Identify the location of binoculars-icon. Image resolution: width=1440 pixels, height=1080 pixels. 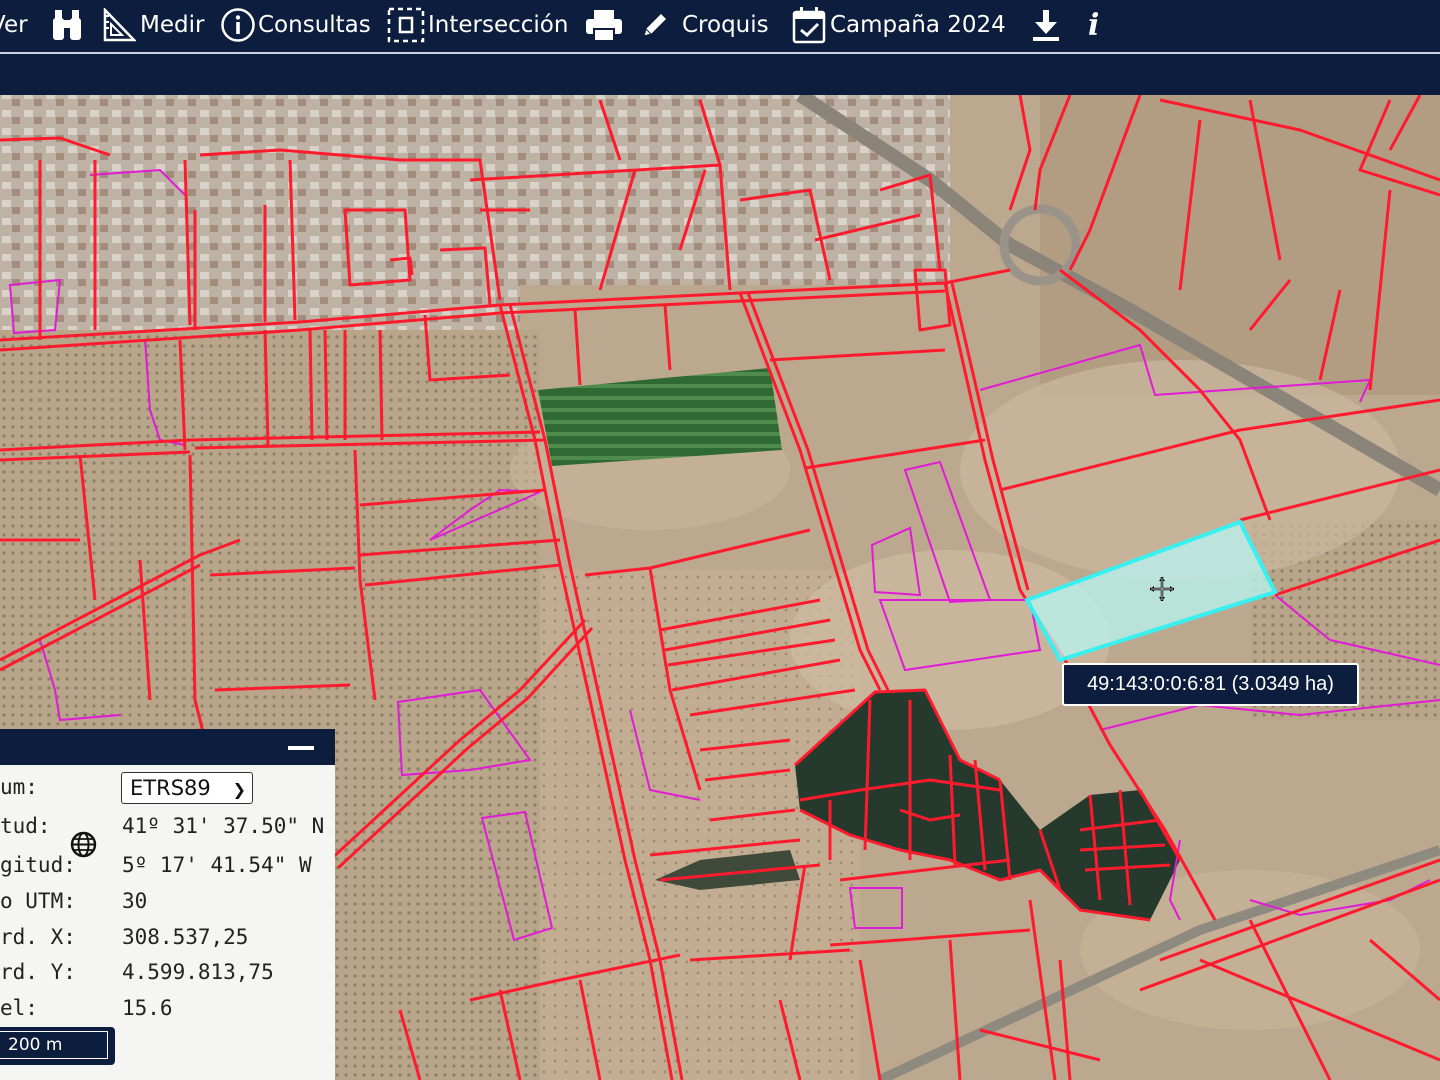
(67, 25).